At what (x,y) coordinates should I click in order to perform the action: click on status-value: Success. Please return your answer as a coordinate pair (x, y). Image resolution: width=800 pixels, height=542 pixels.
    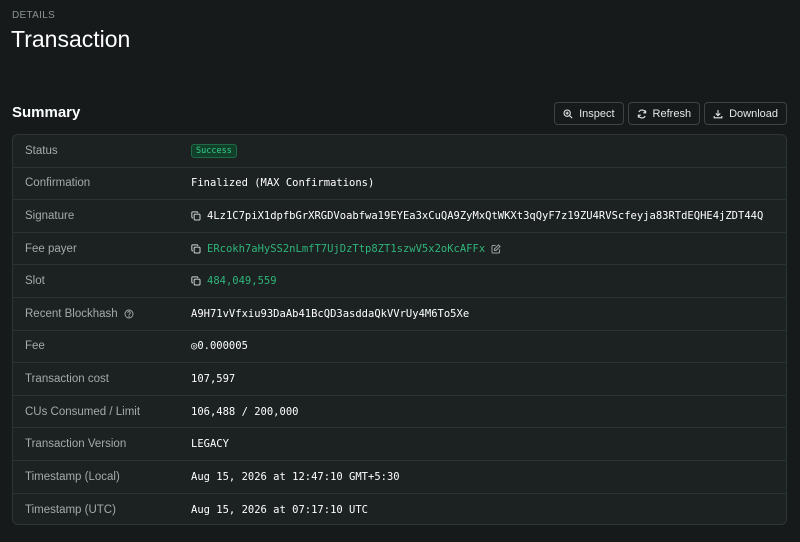
    Looking at the image, I should click on (214, 150).